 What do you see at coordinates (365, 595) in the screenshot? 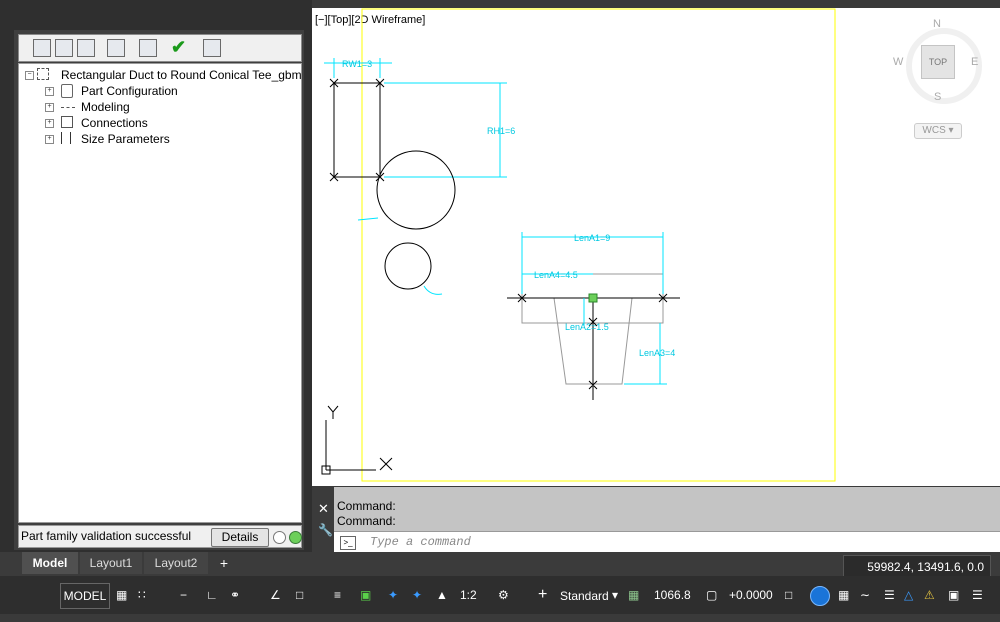
I see `selection-cycling-icon: ▣` at bounding box center [365, 595].